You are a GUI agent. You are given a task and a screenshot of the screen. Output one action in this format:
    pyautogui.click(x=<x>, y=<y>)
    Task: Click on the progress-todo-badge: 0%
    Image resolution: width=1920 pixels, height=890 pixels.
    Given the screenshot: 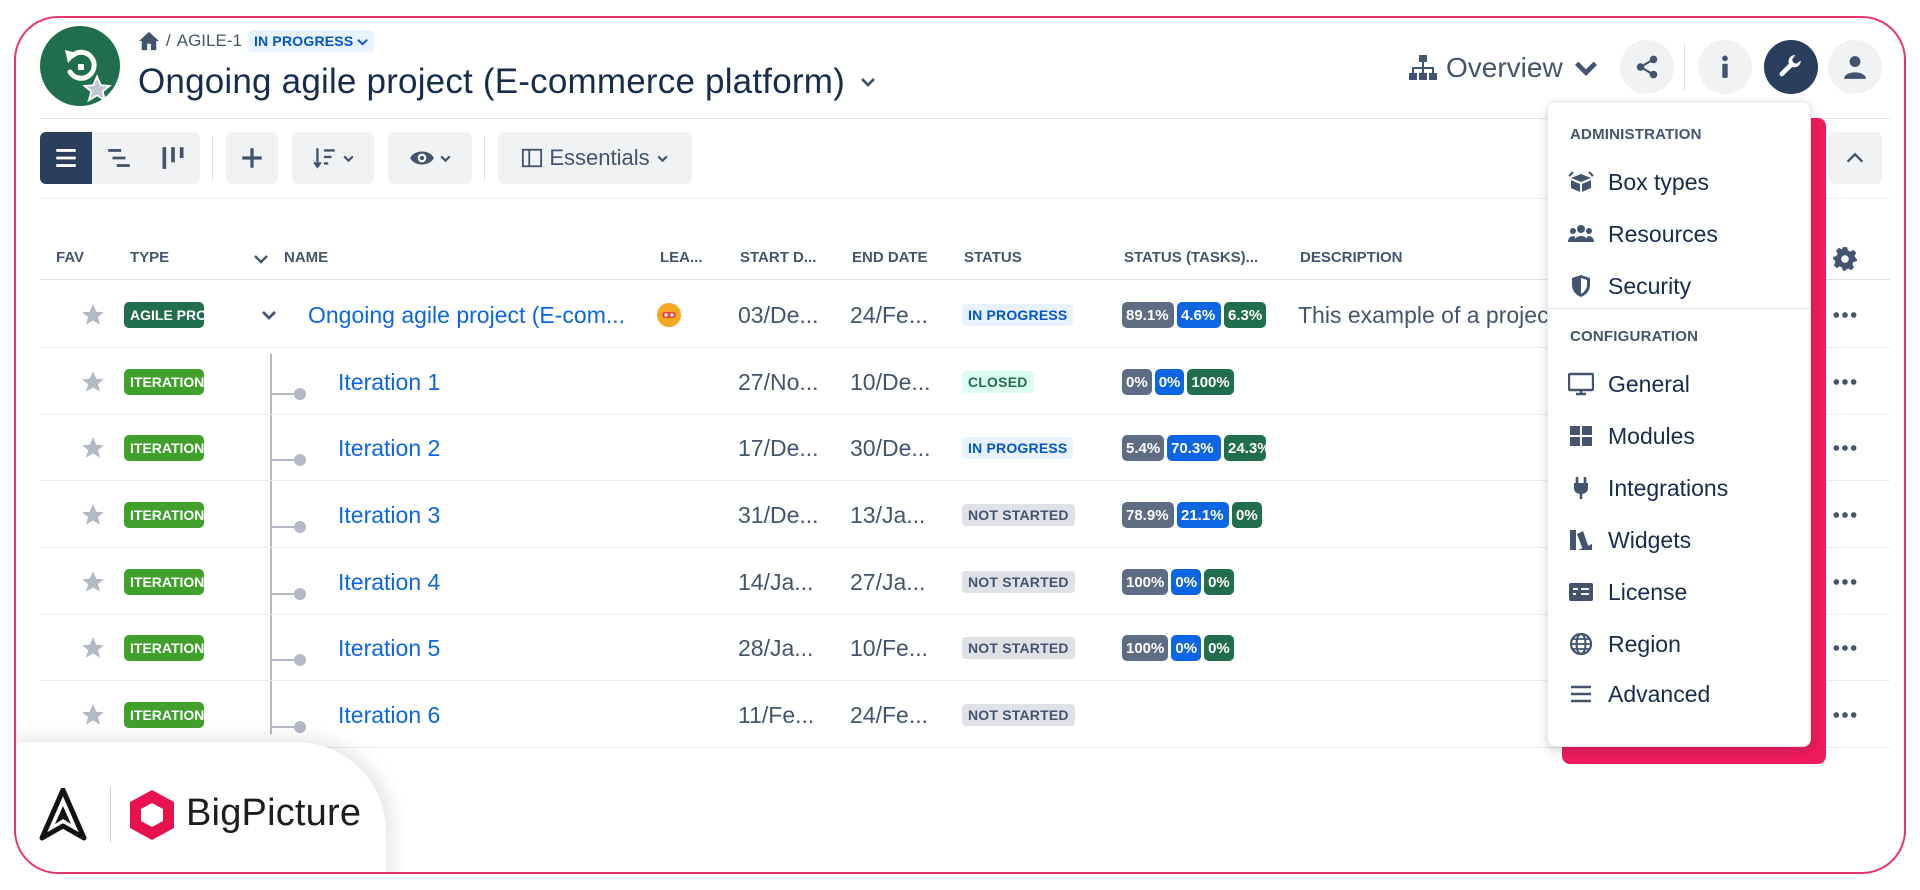 What is the action you would take?
    pyautogui.click(x=1137, y=382)
    